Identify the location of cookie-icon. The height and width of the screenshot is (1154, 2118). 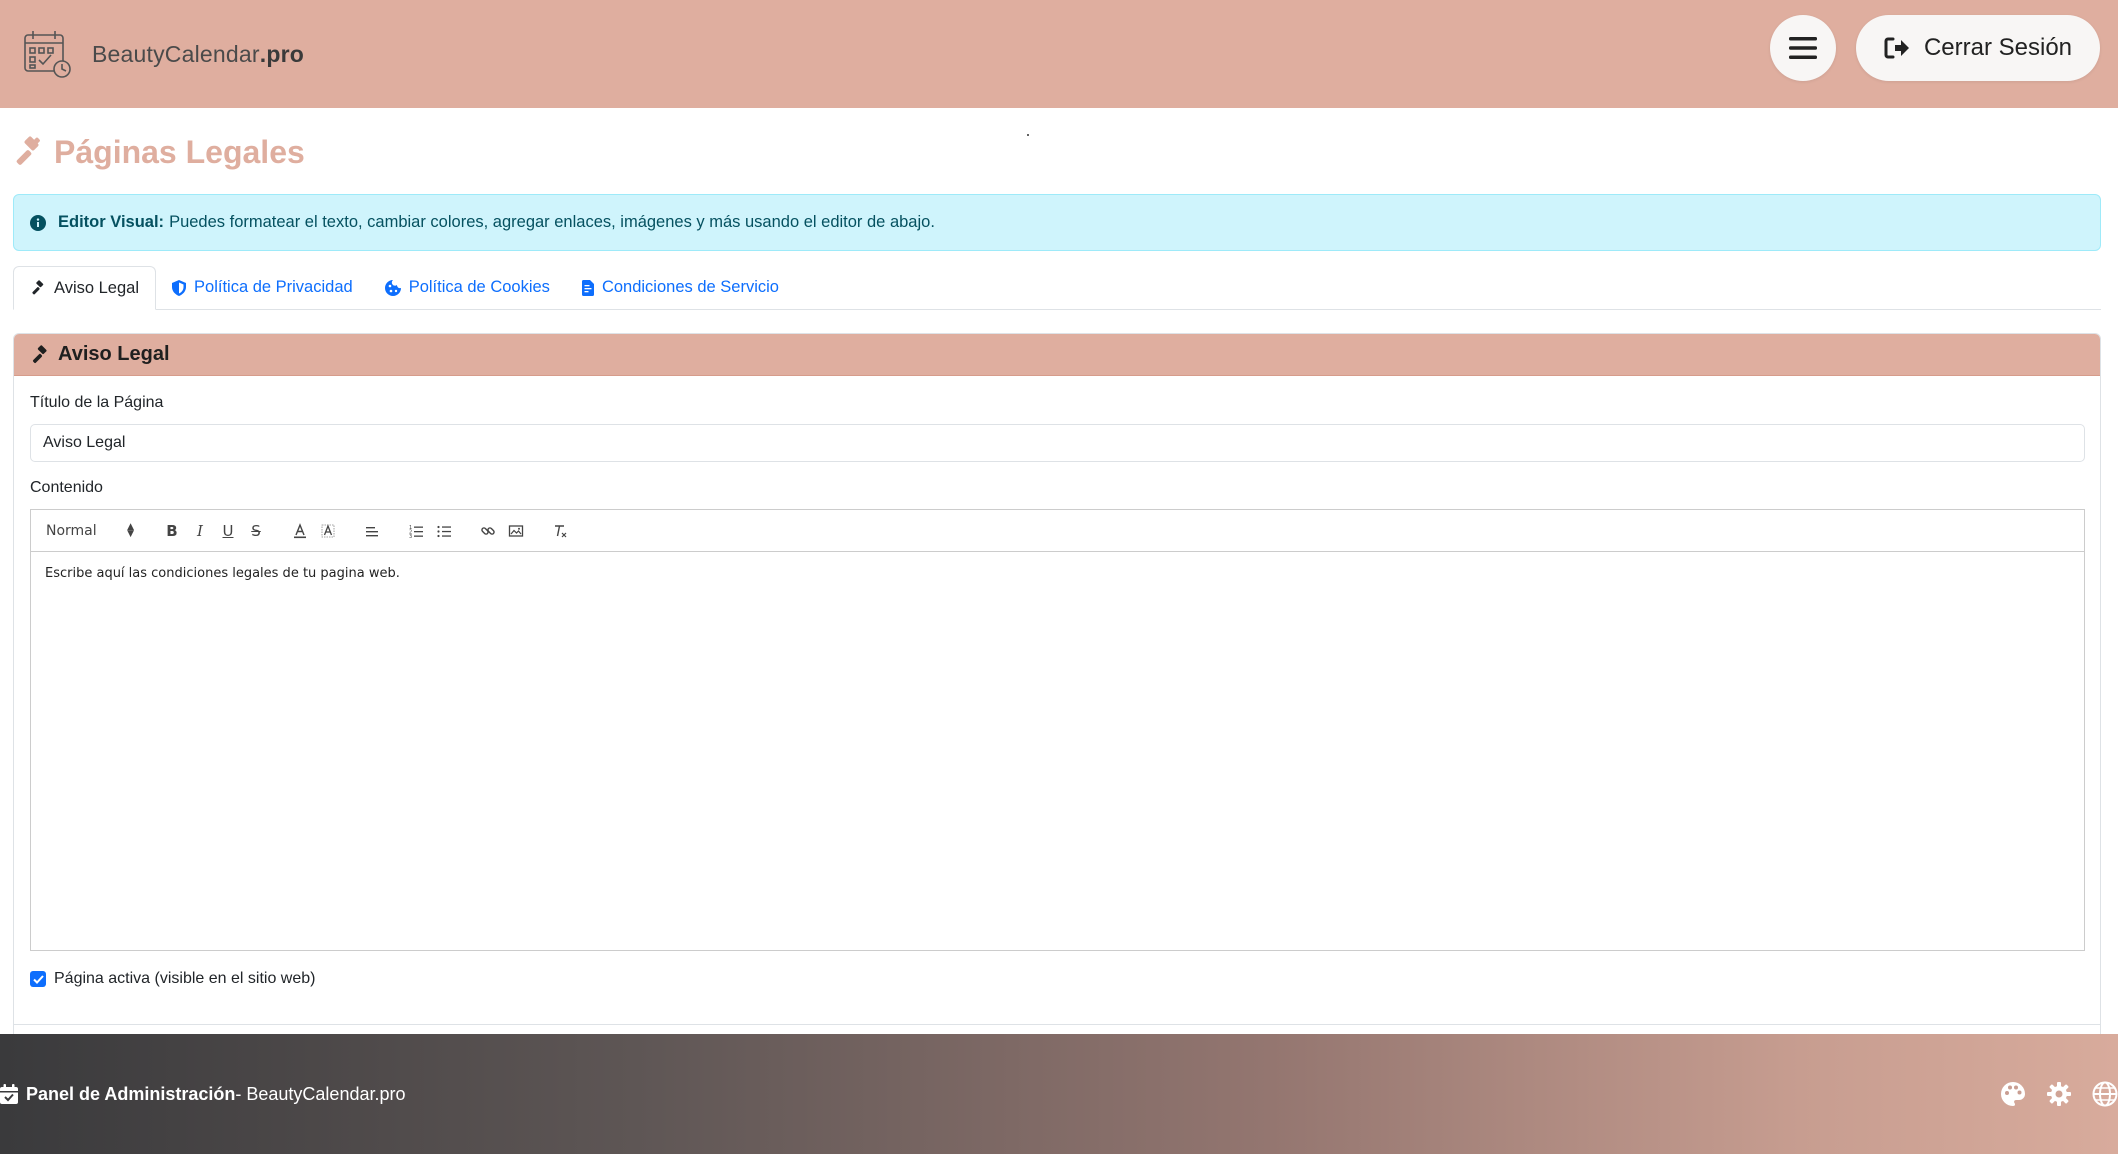
(392, 287).